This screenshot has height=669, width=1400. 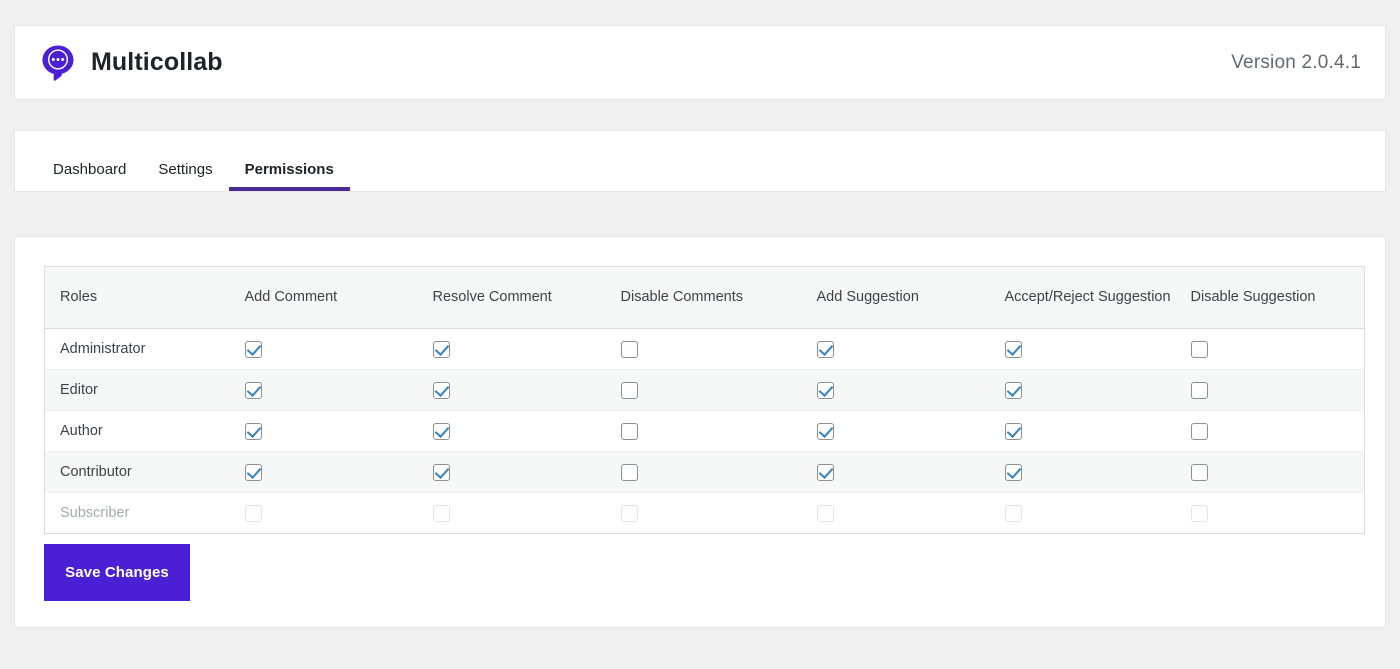 I want to click on role-name-cell: Administrator, so click(x=144, y=349).